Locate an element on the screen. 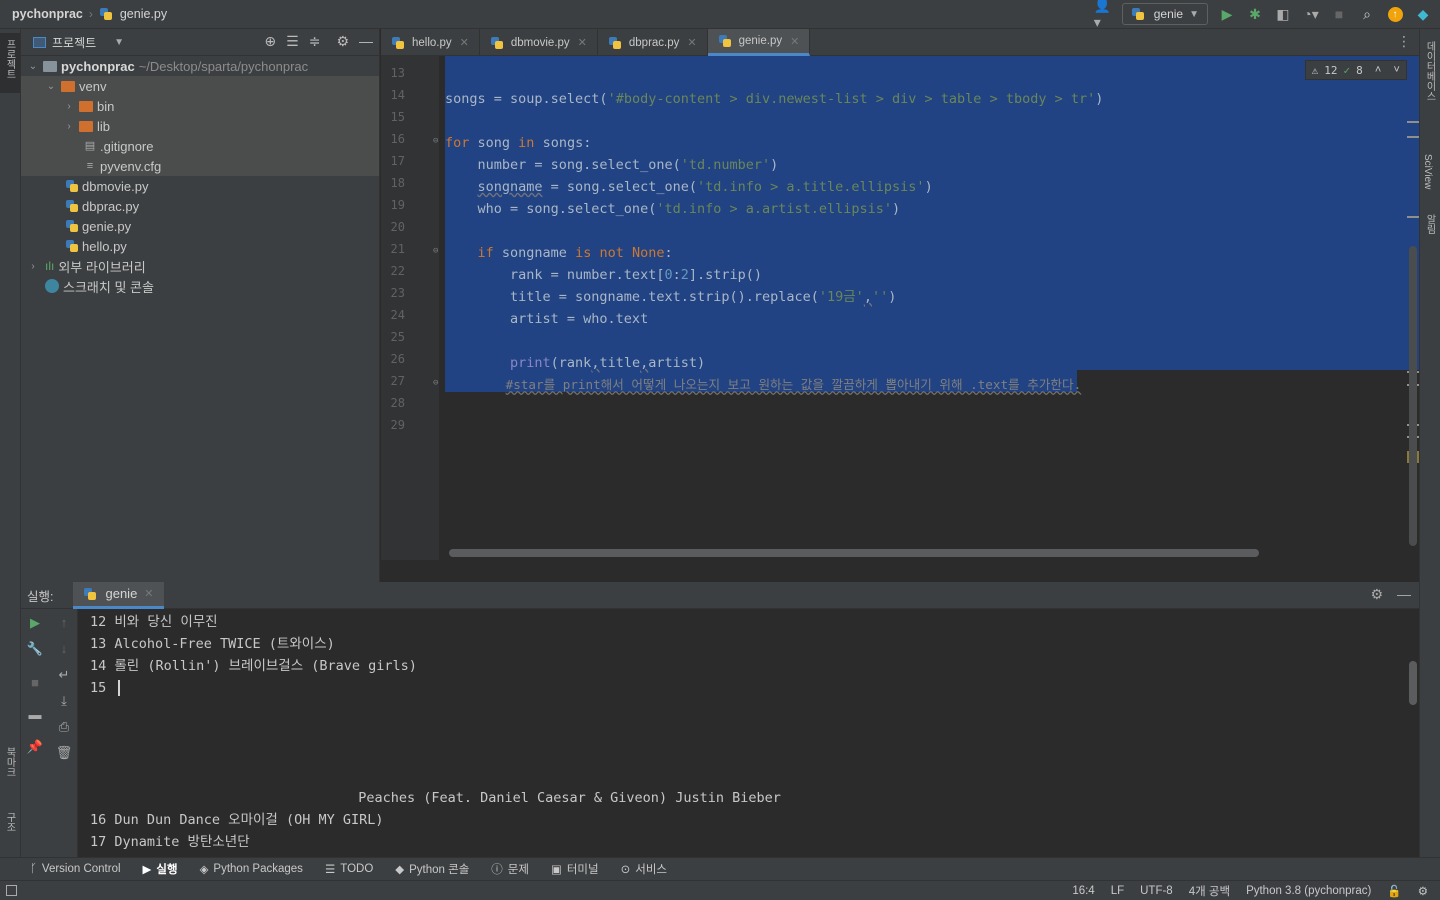  project-tool-tab: 프로젝트 is located at coordinates (9, 59).